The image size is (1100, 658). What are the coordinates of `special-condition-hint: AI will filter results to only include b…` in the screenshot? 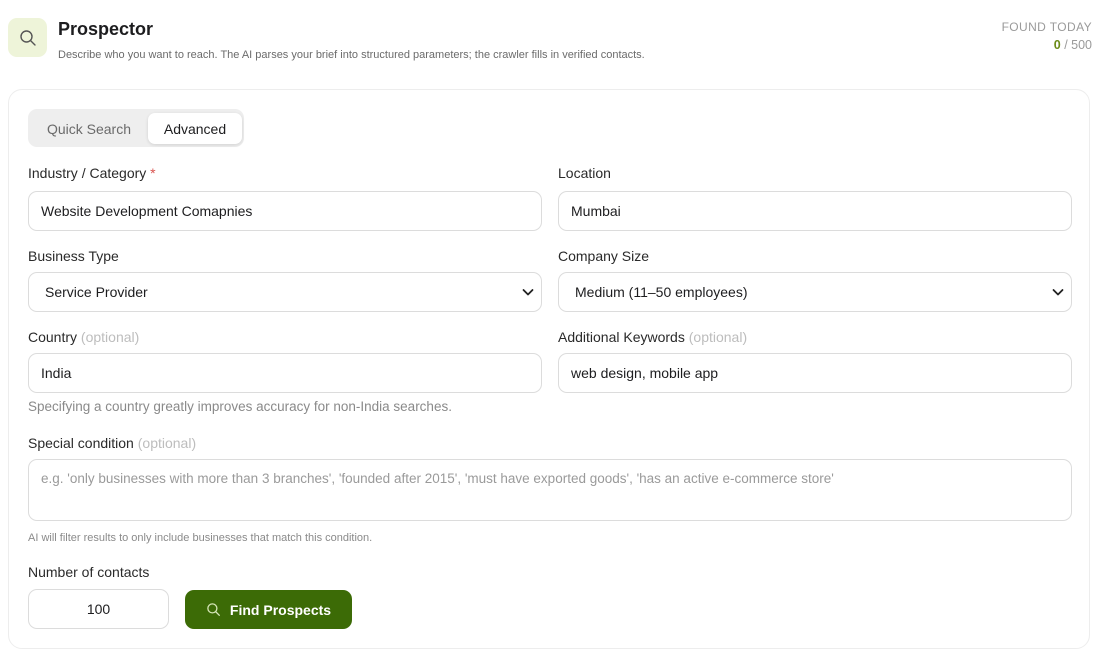 It's located at (200, 538).